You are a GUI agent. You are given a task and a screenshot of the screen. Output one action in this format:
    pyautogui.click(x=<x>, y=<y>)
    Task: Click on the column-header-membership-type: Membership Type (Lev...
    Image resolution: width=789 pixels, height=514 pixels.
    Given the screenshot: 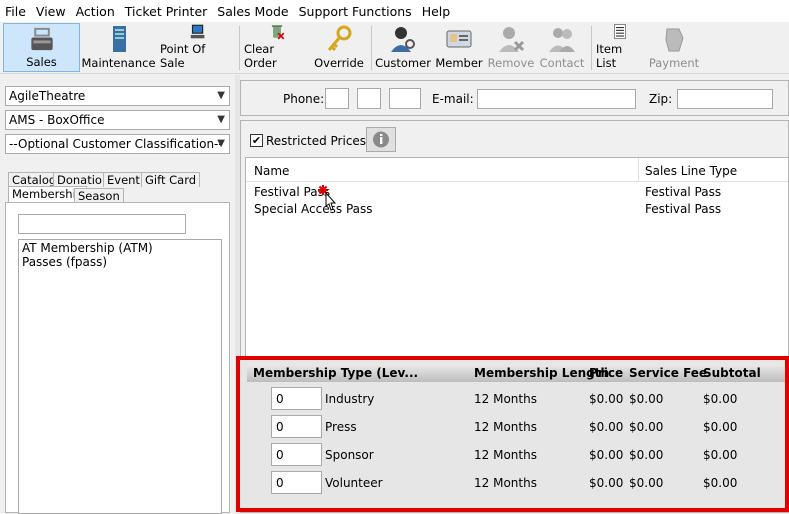 What is the action you would take?
    pyautogui.click(x=335, y=373)
    